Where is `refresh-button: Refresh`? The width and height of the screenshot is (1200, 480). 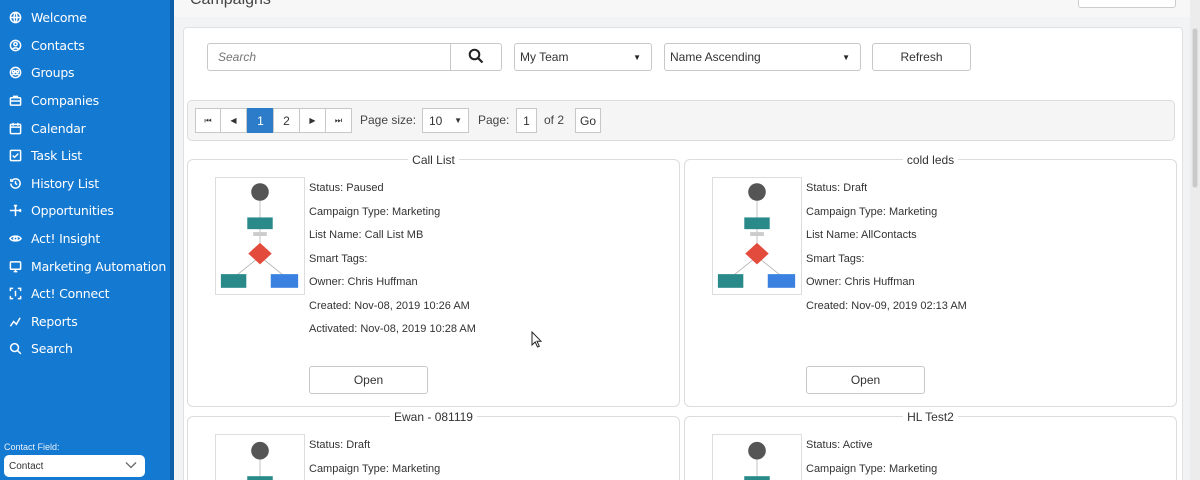
refresh-button: Refresh is located at coordinates (921, 57).